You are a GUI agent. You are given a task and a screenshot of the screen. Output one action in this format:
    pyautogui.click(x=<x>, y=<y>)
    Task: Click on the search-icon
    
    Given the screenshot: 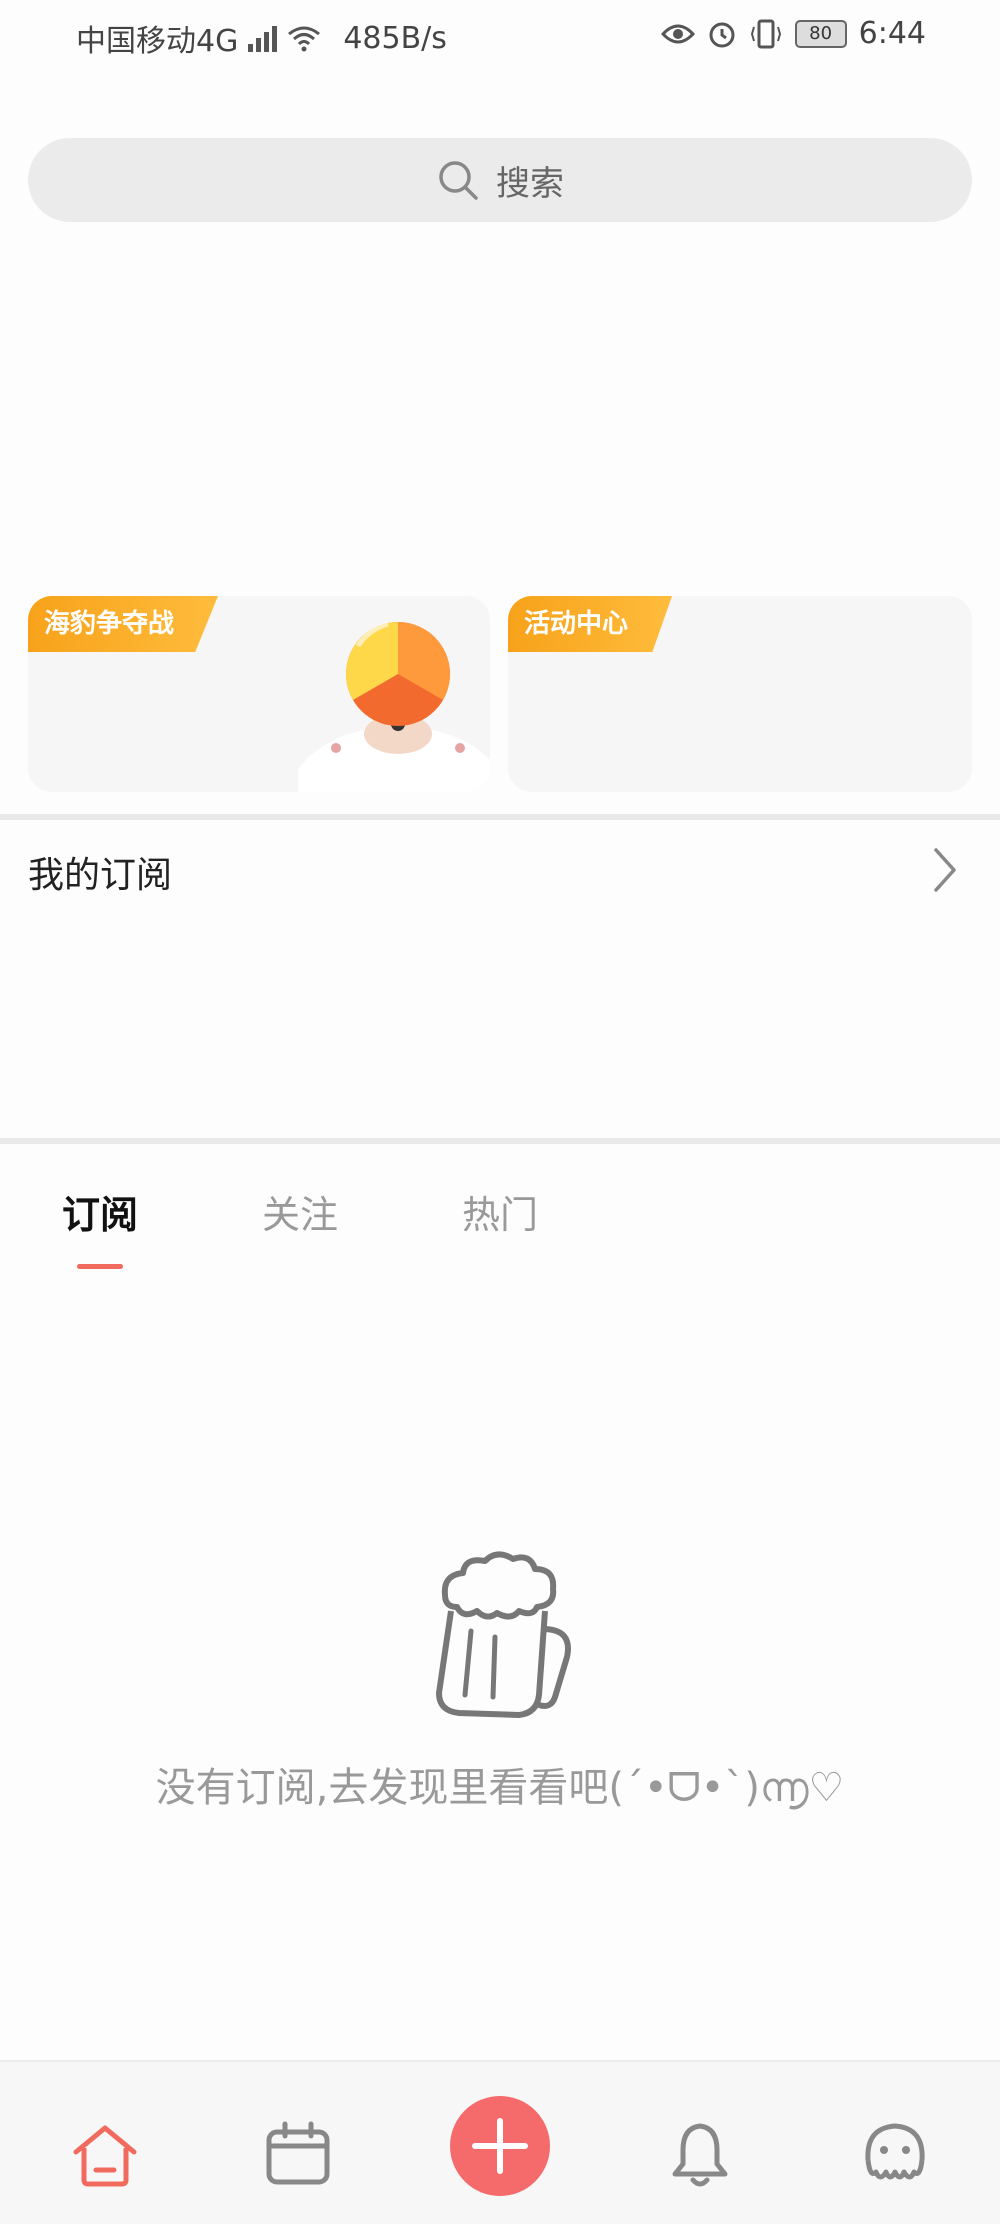 What is the action you would take?
    pyautogui.click(x=458, y=180)
    